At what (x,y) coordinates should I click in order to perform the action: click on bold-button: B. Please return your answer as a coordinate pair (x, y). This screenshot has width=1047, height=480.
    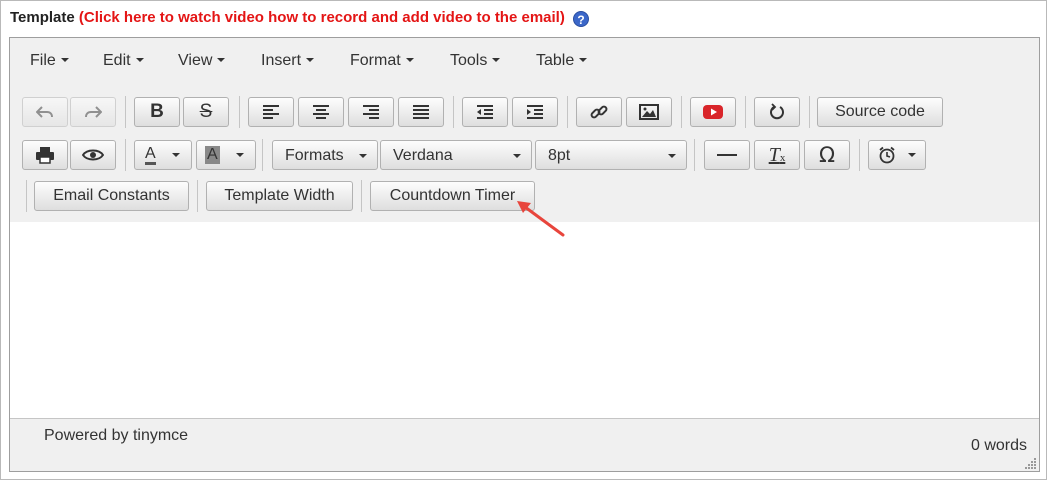
    Looking at the image, I should click on (157, 112).